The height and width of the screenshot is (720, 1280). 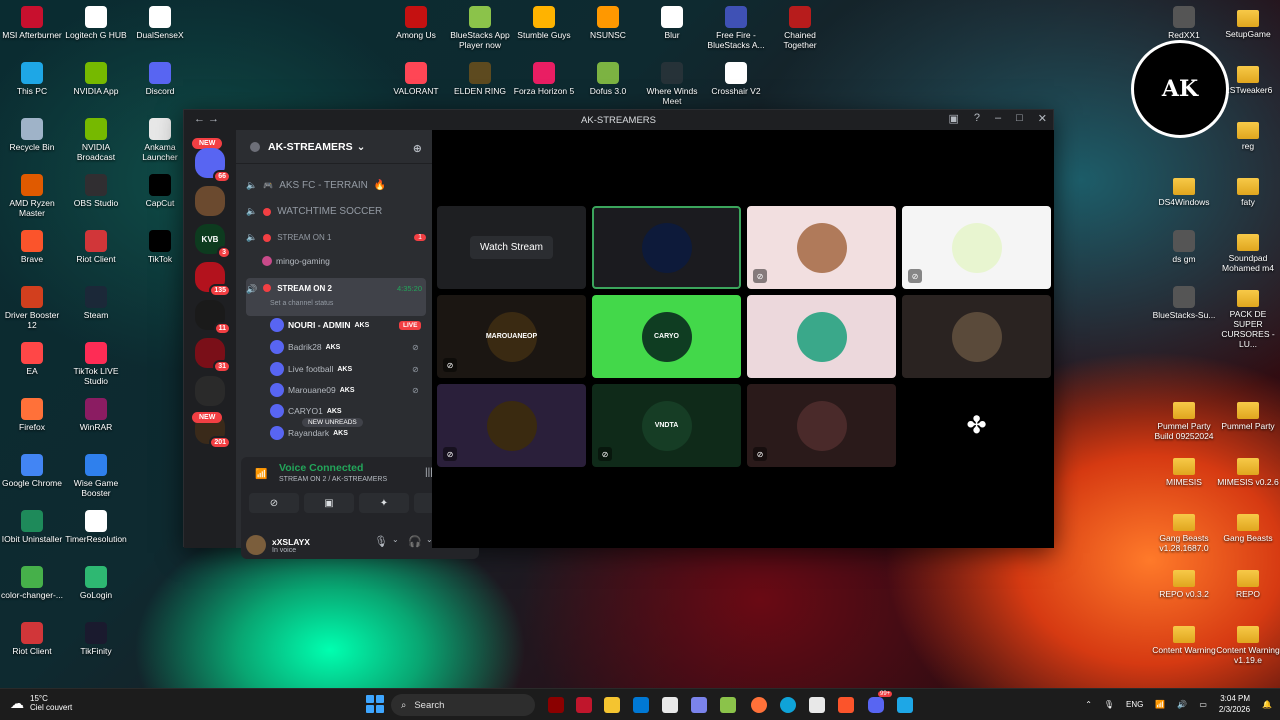 I want to click on channel-stream-on-2: 🔊 STREAM ON 2 4:35:20, so click(x=336, y=297).